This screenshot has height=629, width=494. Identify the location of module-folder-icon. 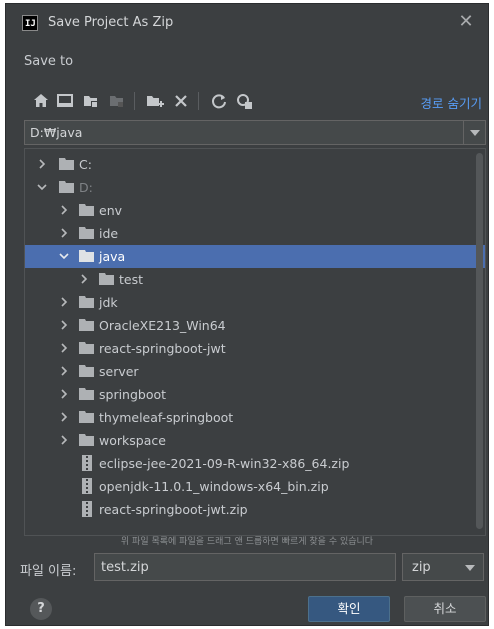
(116, 101).